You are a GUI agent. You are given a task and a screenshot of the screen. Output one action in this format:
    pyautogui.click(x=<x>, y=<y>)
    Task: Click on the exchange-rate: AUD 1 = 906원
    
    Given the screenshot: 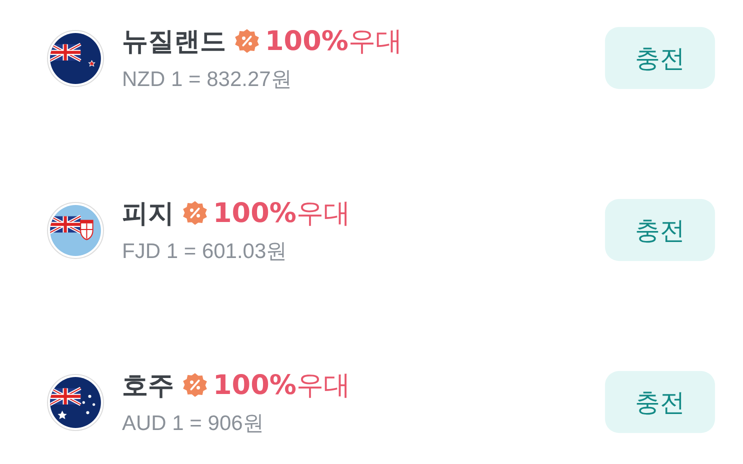 What is the action you would take?
    pyautogui.click(x=193, y=424)
    